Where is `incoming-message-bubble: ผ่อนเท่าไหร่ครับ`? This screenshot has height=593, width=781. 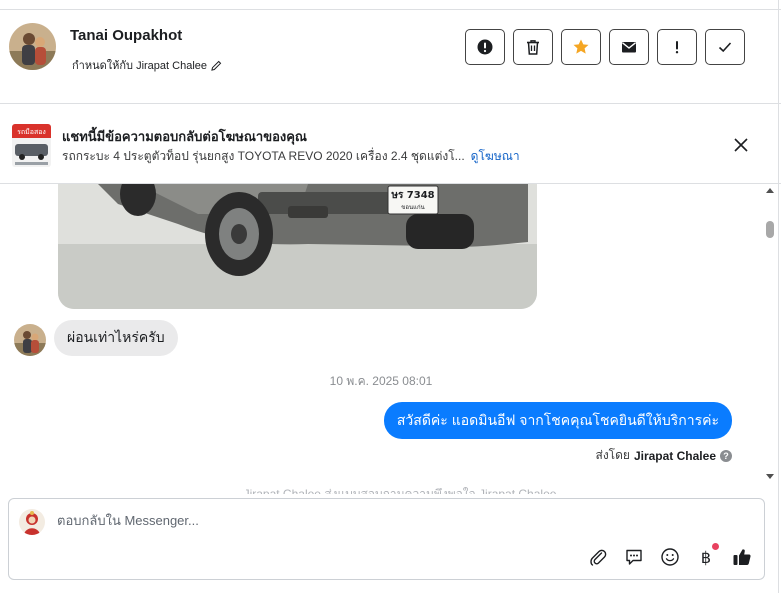
incoming-message-bubble: ผ่อนเท่าไหร่ครับ is located at coordinates (116, 338).